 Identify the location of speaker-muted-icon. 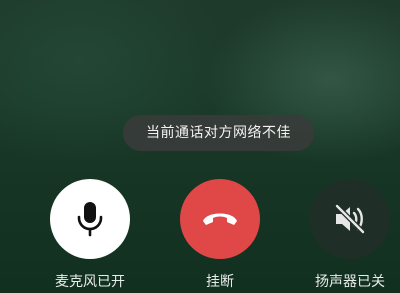
(350, 219).